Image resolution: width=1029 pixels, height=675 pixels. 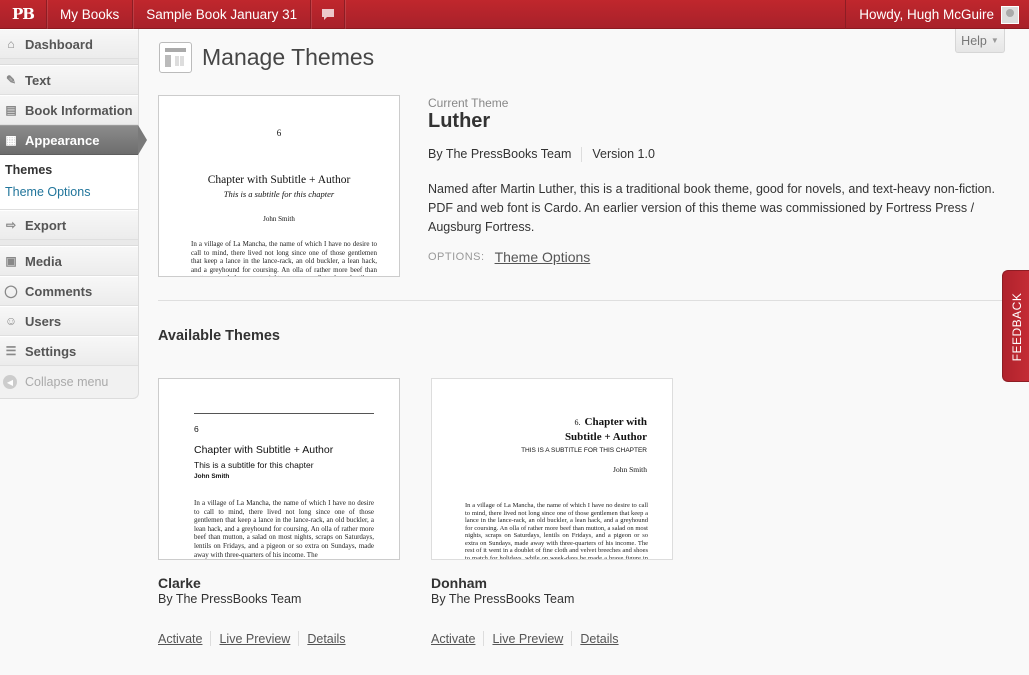 I want to click on preview-chapter-title-line-2: Subtitle + Author, so click(x=605, y=437).